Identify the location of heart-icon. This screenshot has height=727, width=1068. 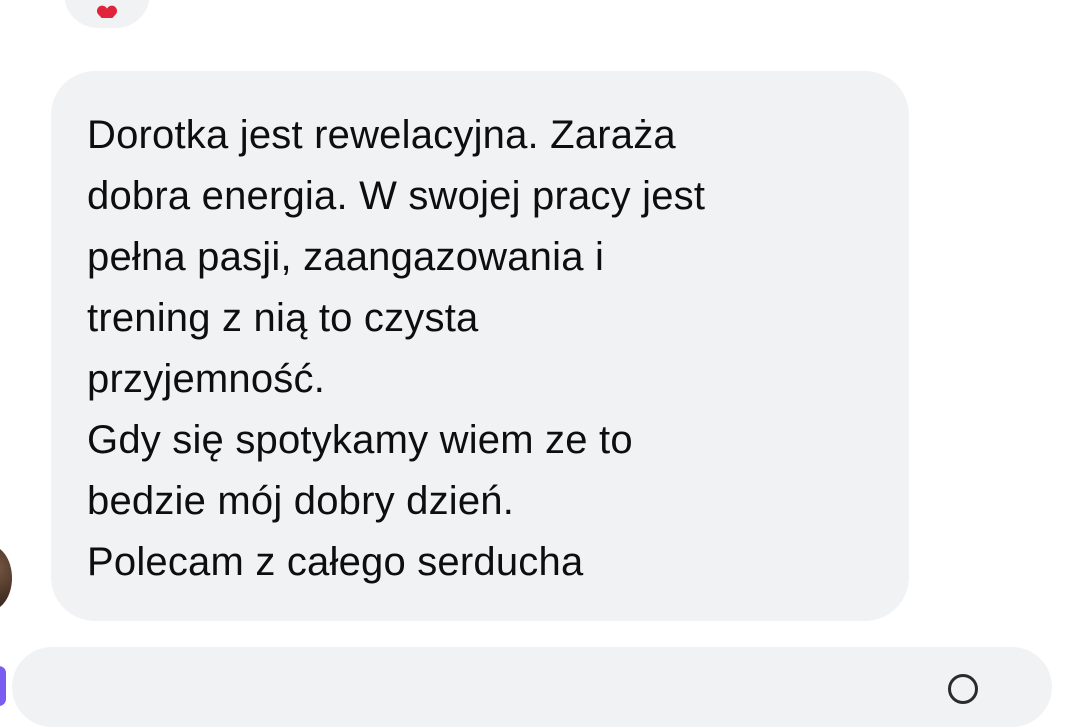
(107, 11).